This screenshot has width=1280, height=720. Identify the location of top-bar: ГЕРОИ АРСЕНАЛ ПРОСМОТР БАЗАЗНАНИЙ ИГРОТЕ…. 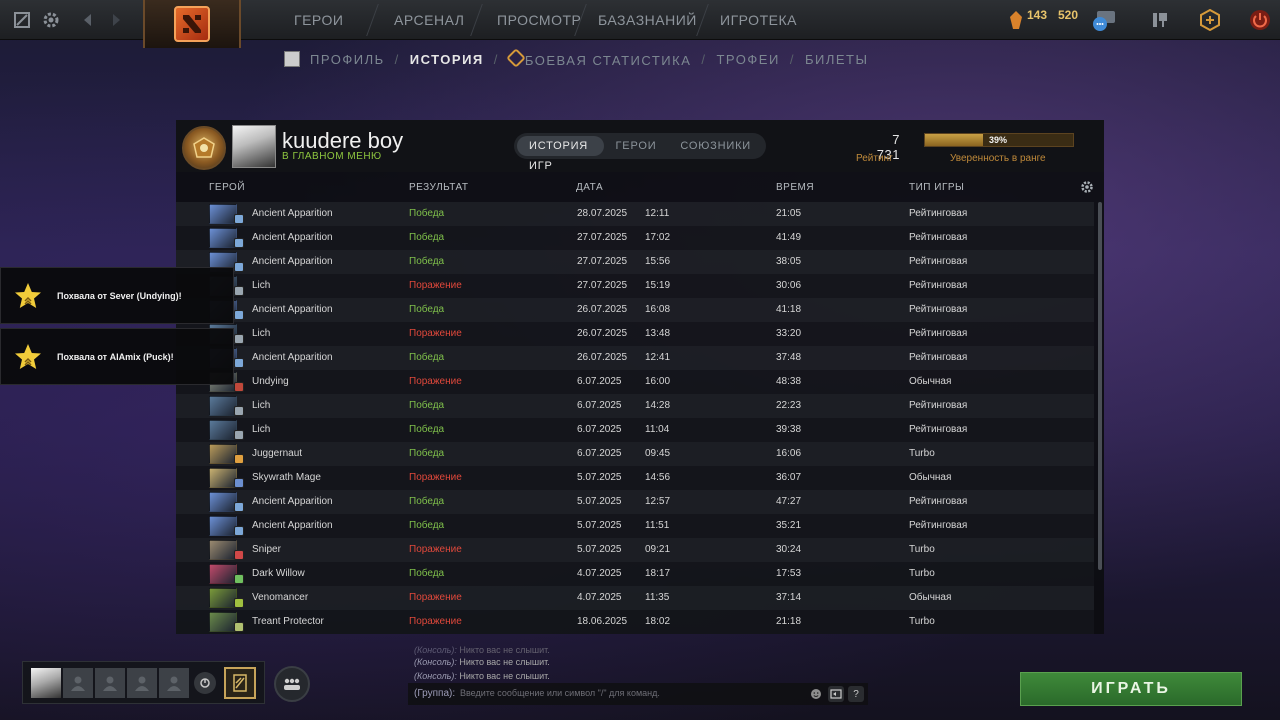
(640, 24).